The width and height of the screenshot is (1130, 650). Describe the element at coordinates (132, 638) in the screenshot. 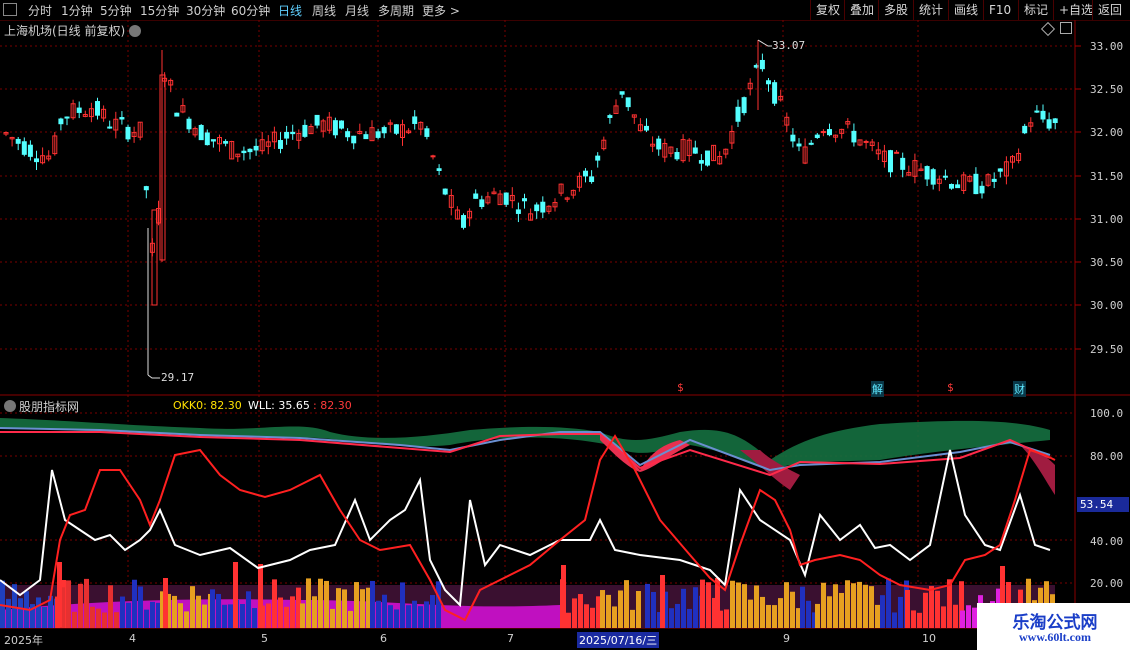

I see `date-label: 4` at that location.